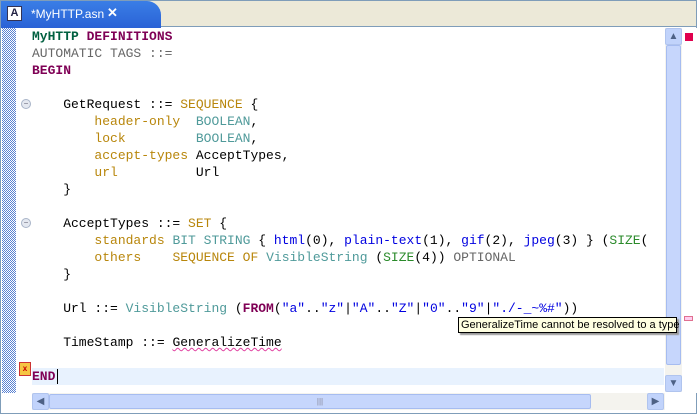 The height and width of the screenshot is (414, 697). What do you see at coordinates (348, 155) in the screenshot?
I see `code-line: accept-types AcceptTypes,` at bounding box center [348, 155].